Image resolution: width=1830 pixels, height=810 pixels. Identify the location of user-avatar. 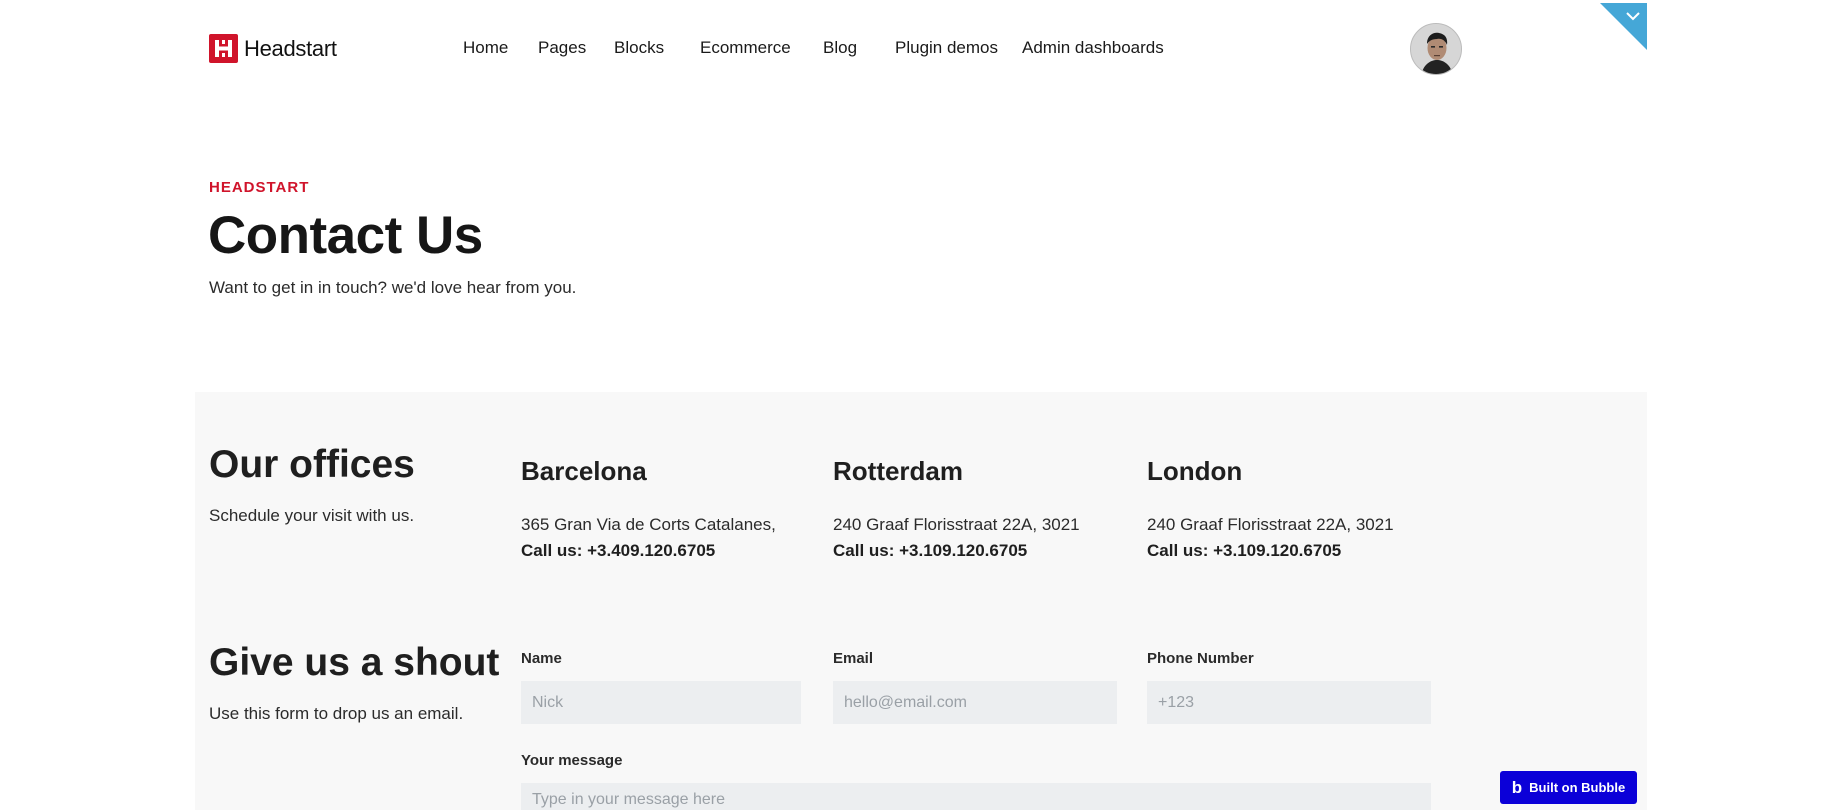
(1436, 49).